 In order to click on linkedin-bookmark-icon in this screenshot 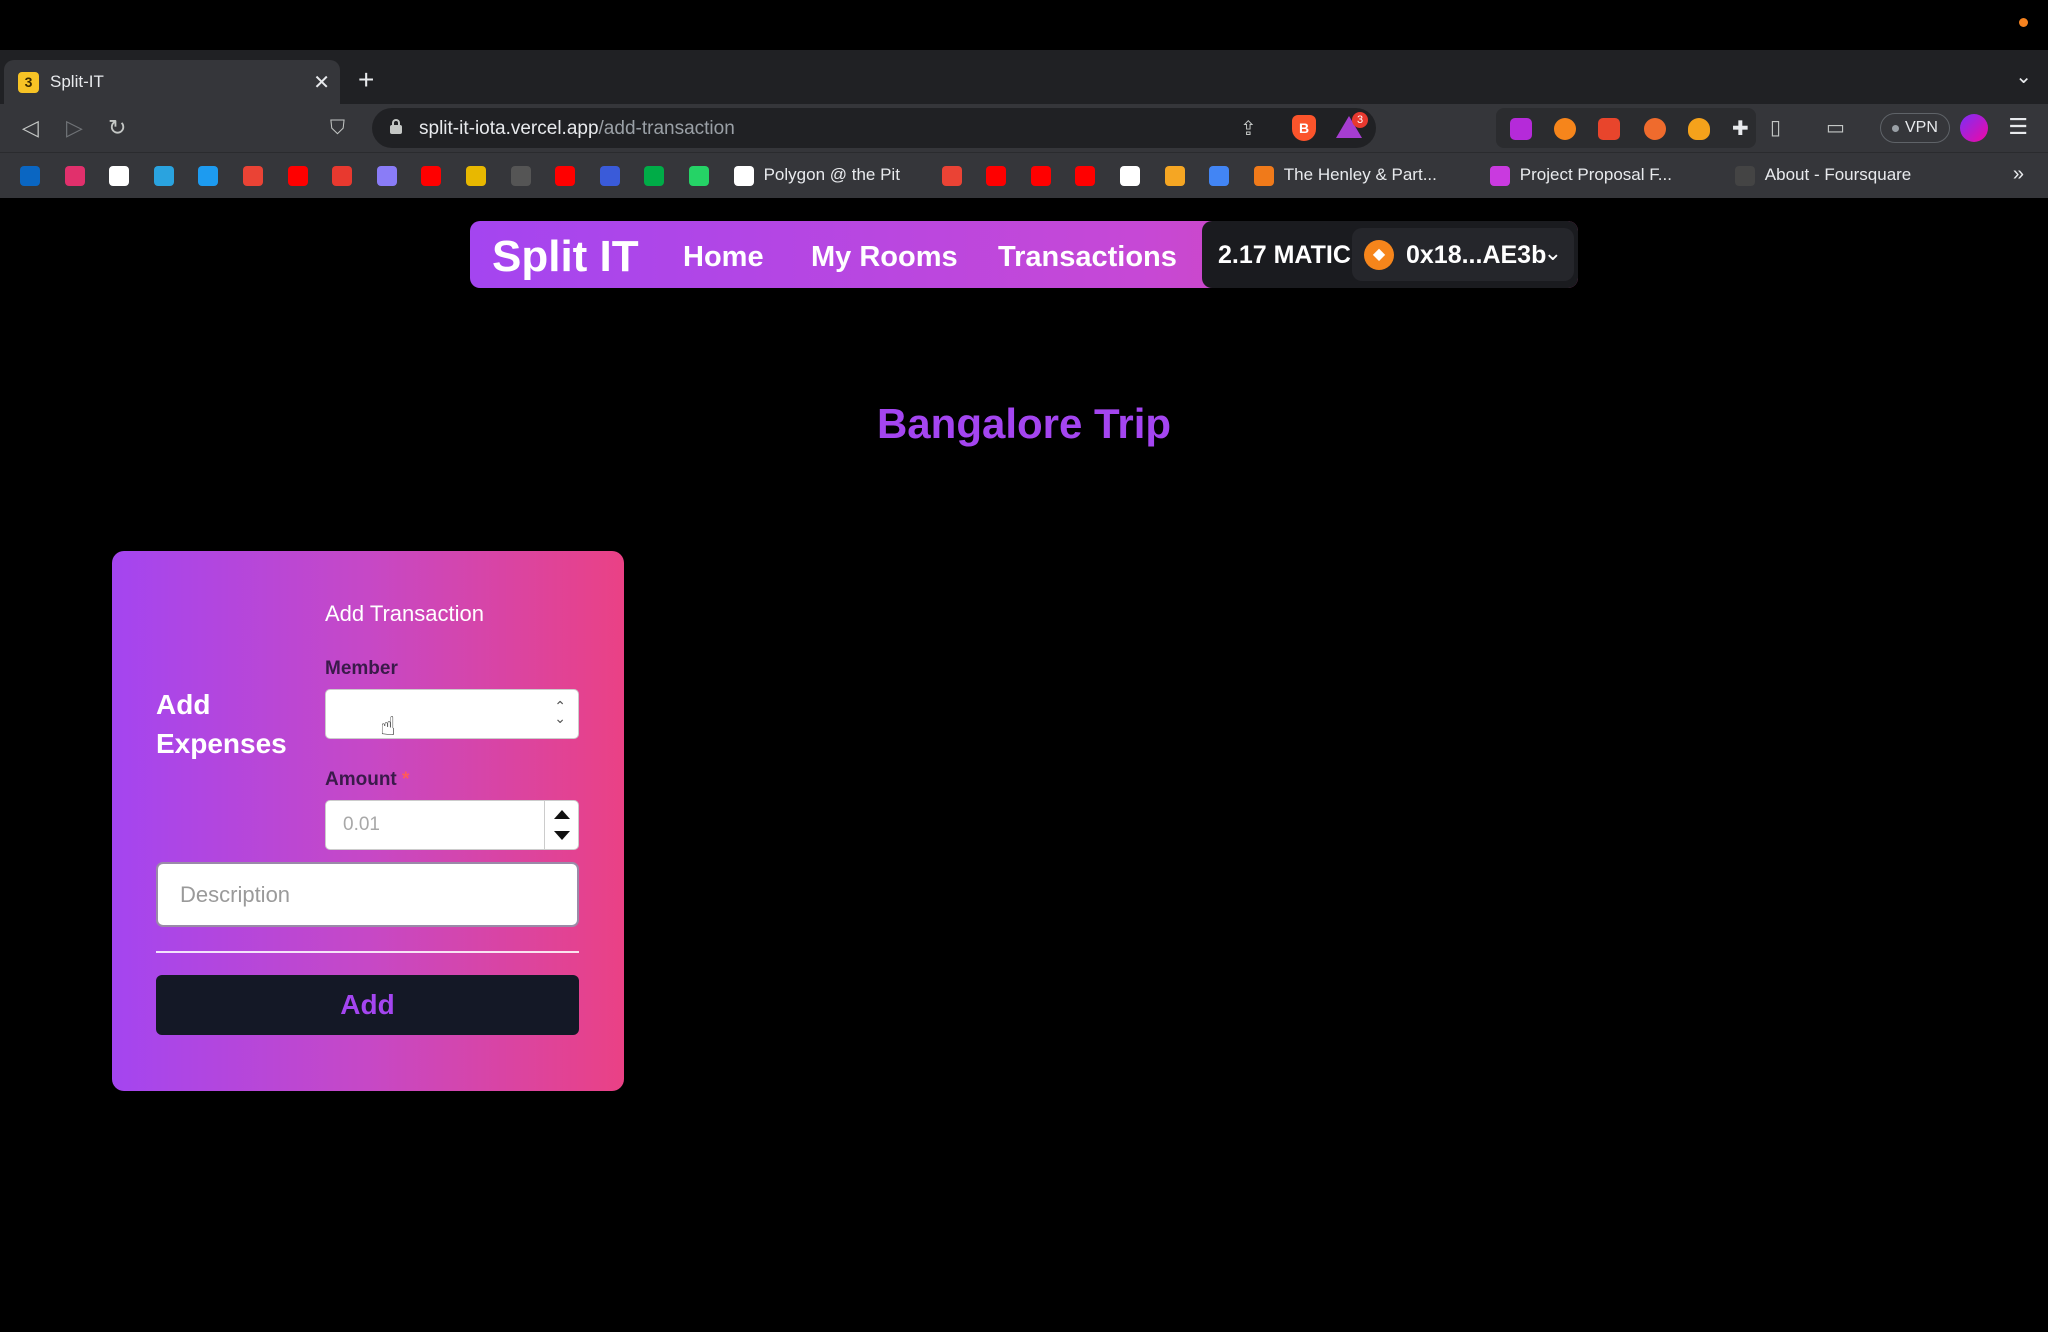, I will do `click(30, 176)`.